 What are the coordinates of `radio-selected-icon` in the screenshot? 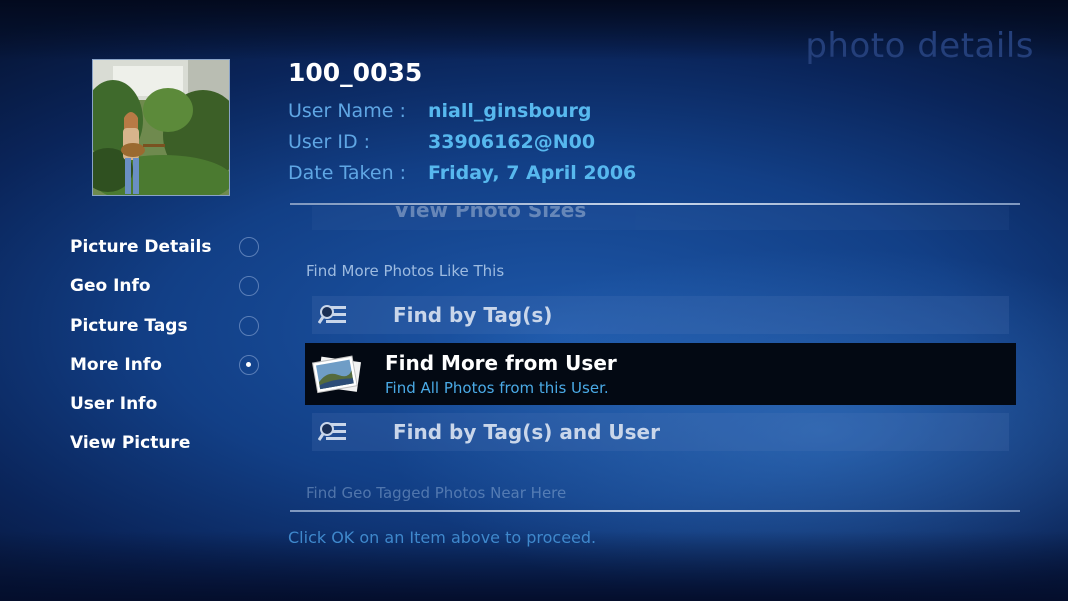 It's located at (249, 365).